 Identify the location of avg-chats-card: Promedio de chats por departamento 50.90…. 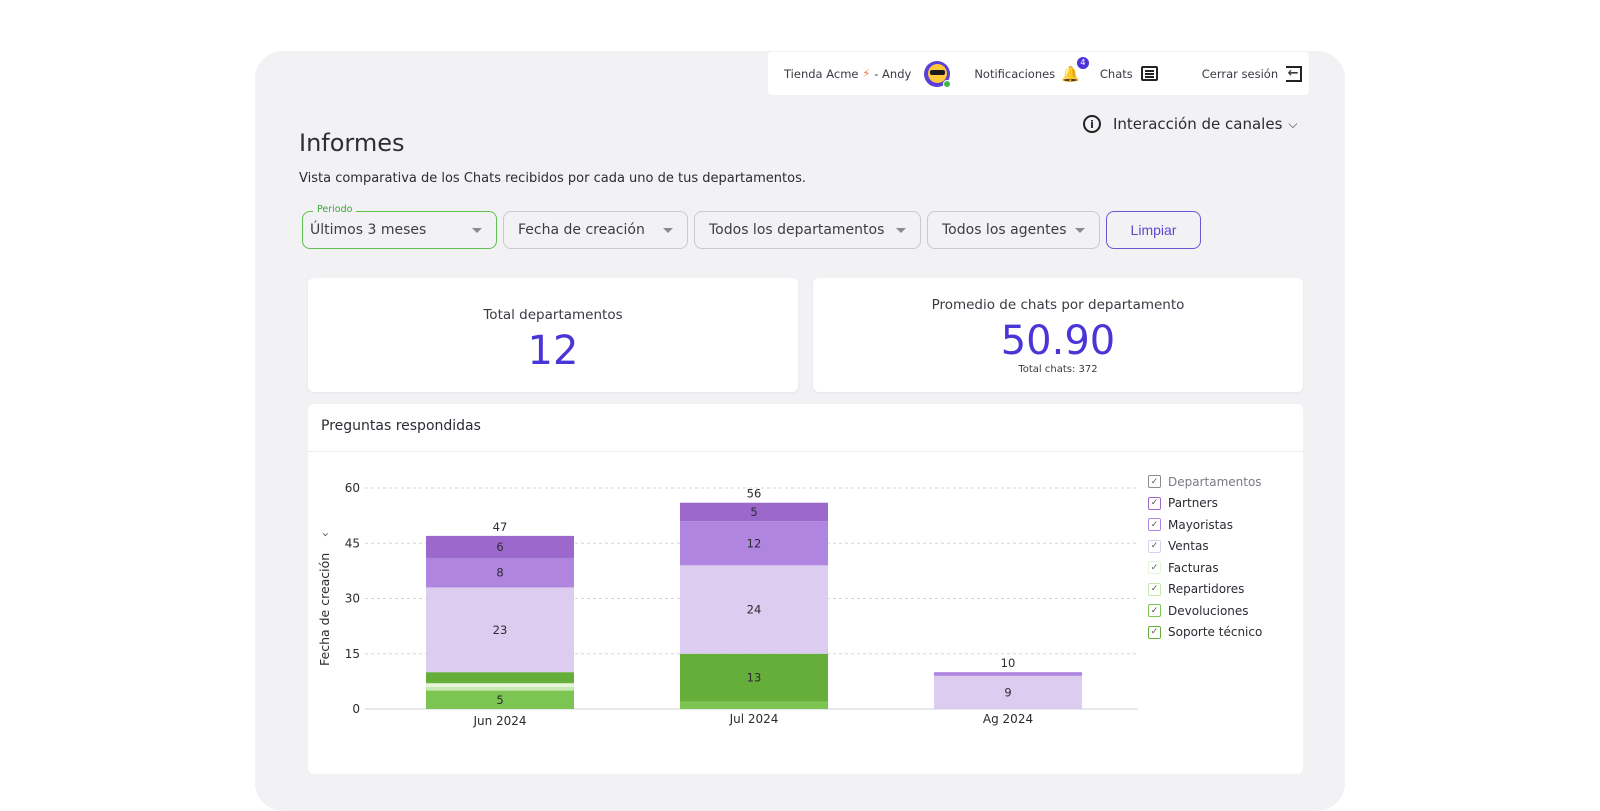
(1058, 335).